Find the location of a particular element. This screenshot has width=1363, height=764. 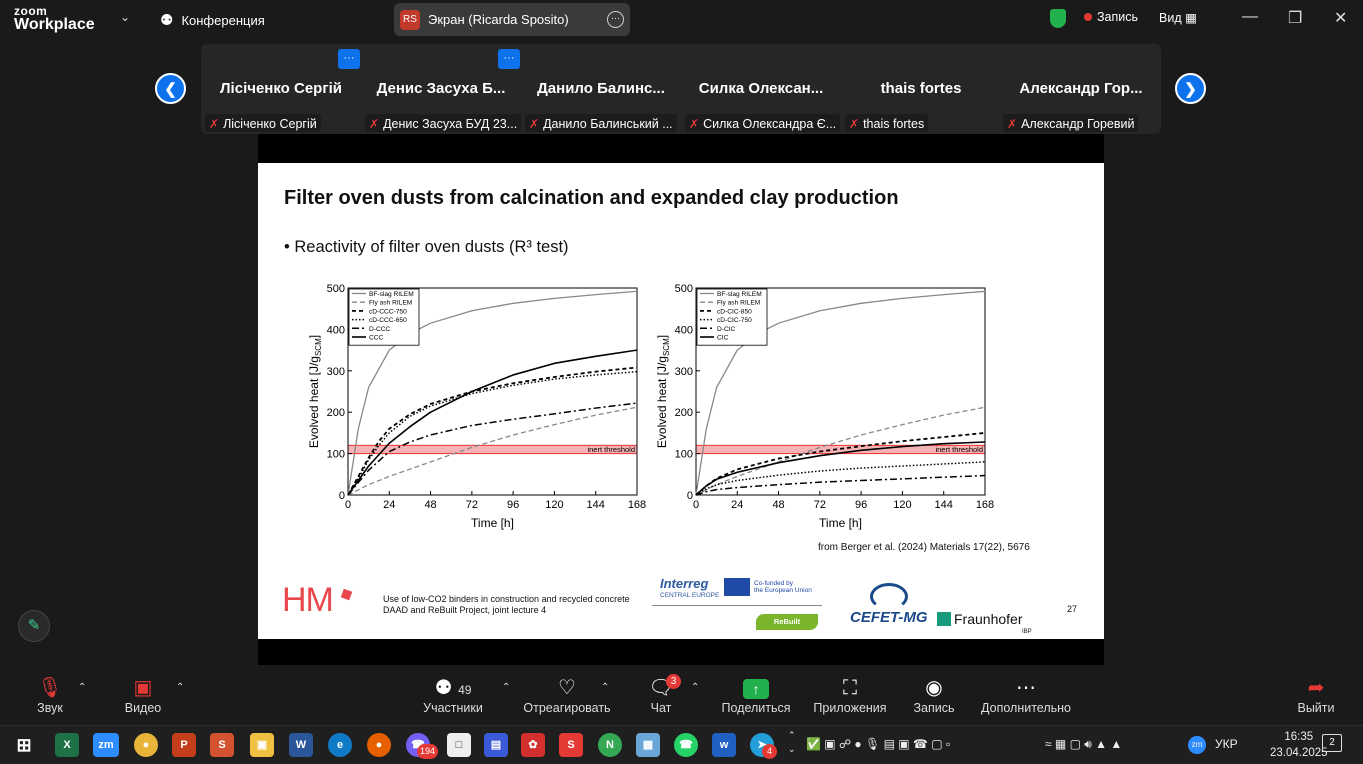

chevron-right-icon: ❯ is located at coordinates (1190, 89).